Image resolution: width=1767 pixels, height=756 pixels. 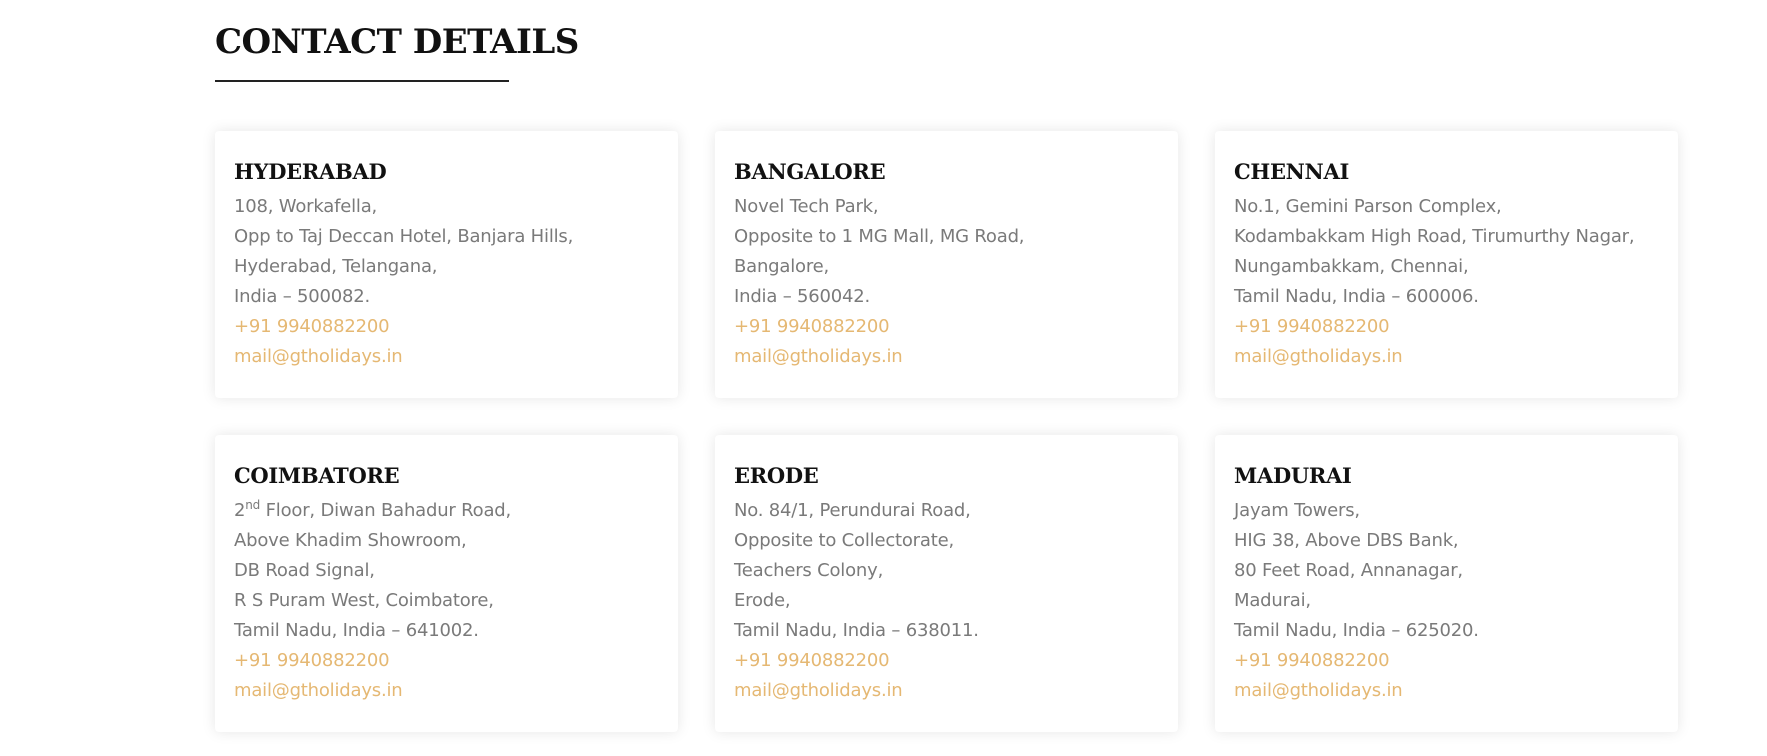 I want to click on address-line: Above Khadim Showroom,, so click(x=350, y=540).